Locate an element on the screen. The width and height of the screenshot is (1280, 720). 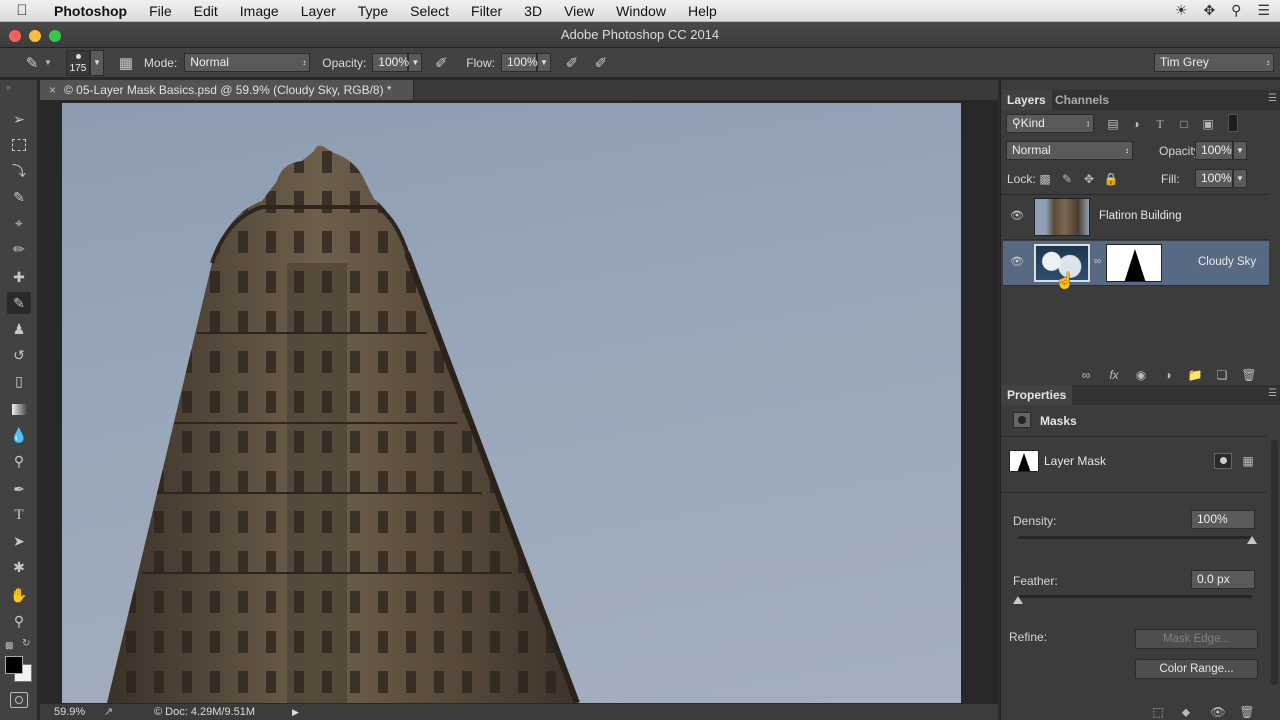
brush-panel-toggle-icon: ▦ is located at coordinates (126, 63).